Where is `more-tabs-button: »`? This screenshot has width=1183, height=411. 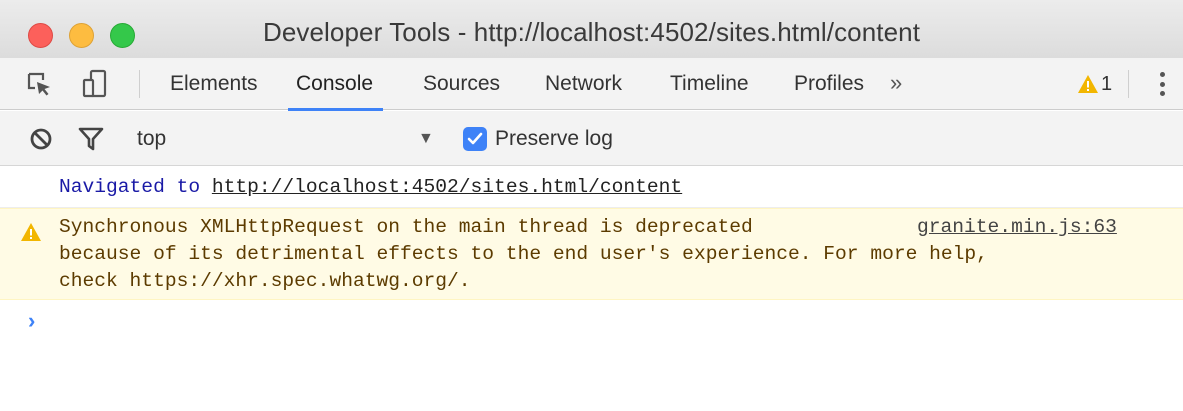
more-tabs-button: » is located at coordinates (896, 84).